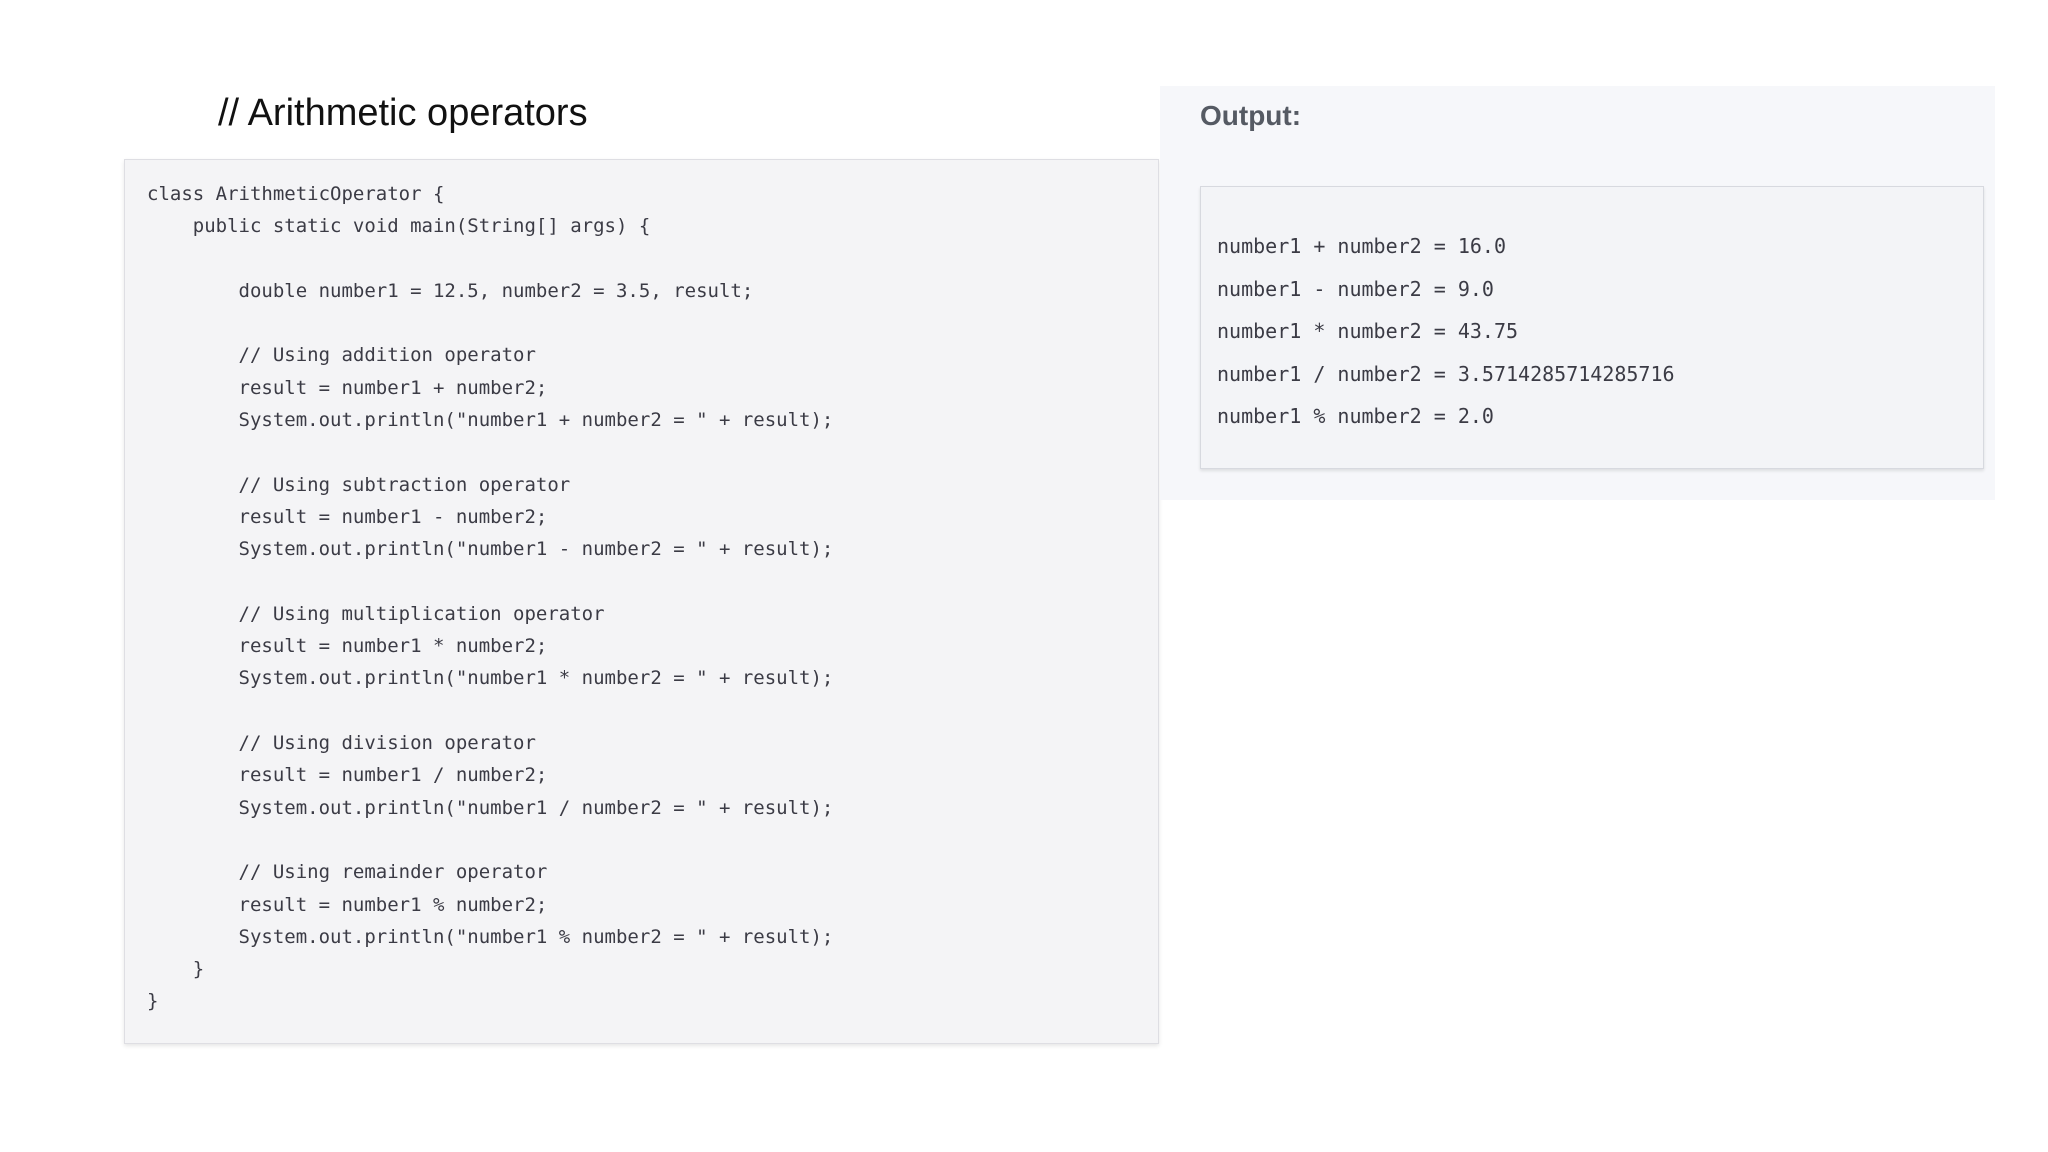  I want to click on slide-title: // Arithmetic operators, so click(403, 113).